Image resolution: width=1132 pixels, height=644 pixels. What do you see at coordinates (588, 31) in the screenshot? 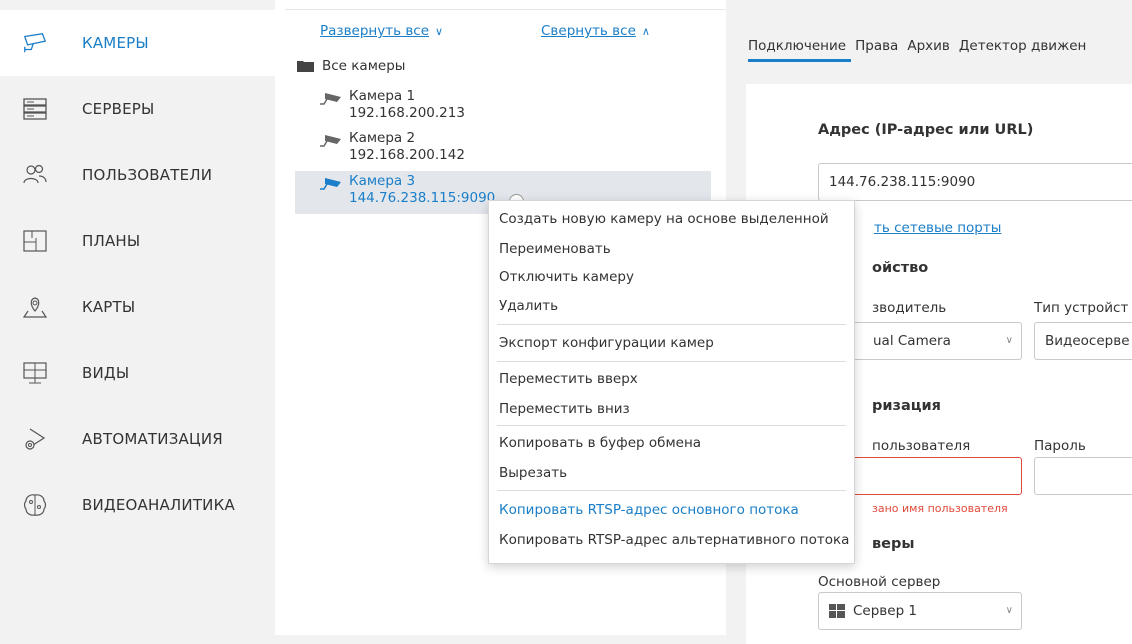
I see `collapse-all-label: Свернуть все` at bounding box center [588, 31].